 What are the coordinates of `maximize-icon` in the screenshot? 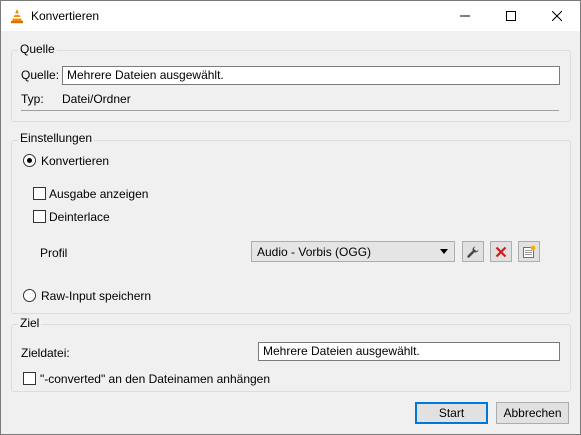 It's located at (511, 16).